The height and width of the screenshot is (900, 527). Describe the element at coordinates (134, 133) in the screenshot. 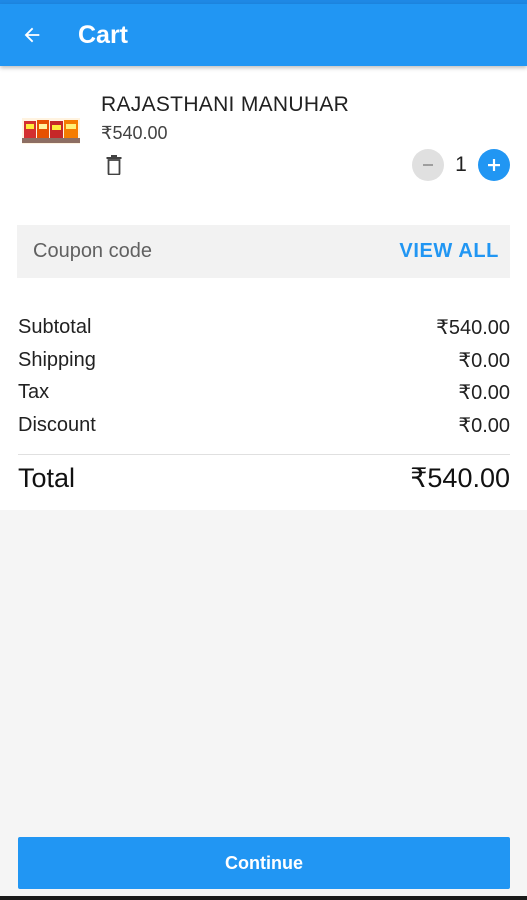

I see `product-price: ₹540.00` at that location.